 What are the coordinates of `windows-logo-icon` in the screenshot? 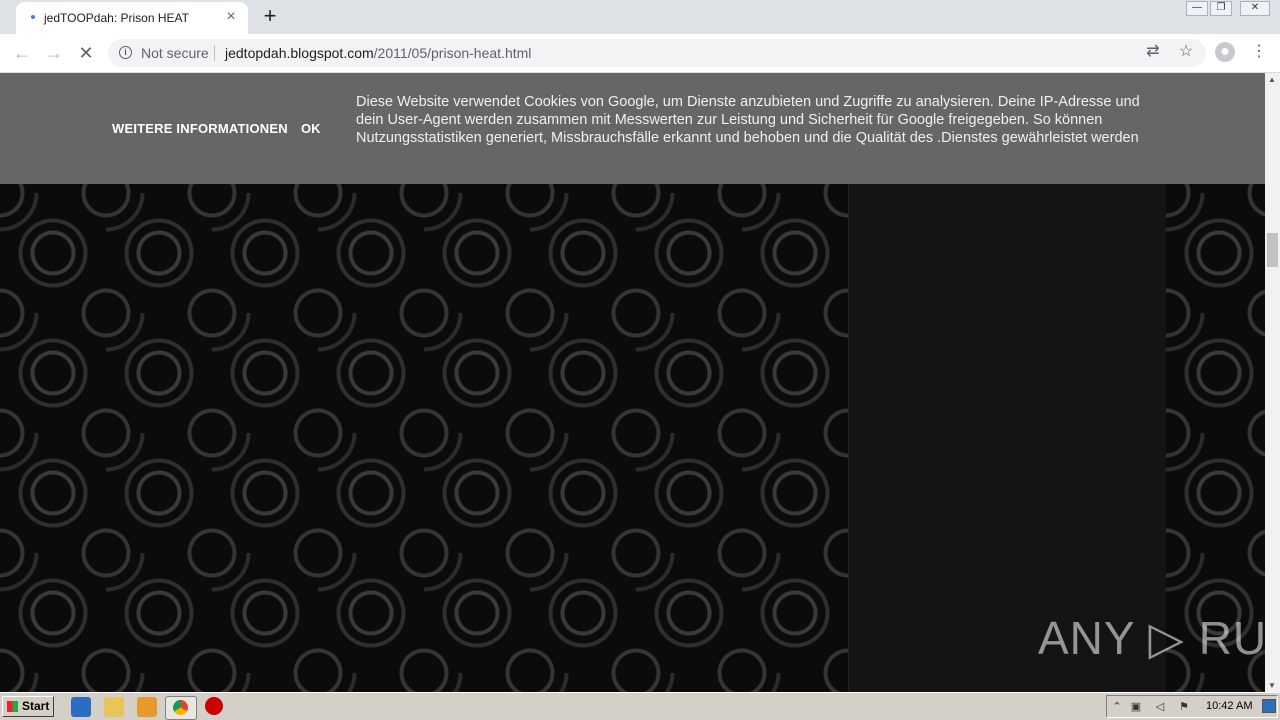 It's located at (12, 706).